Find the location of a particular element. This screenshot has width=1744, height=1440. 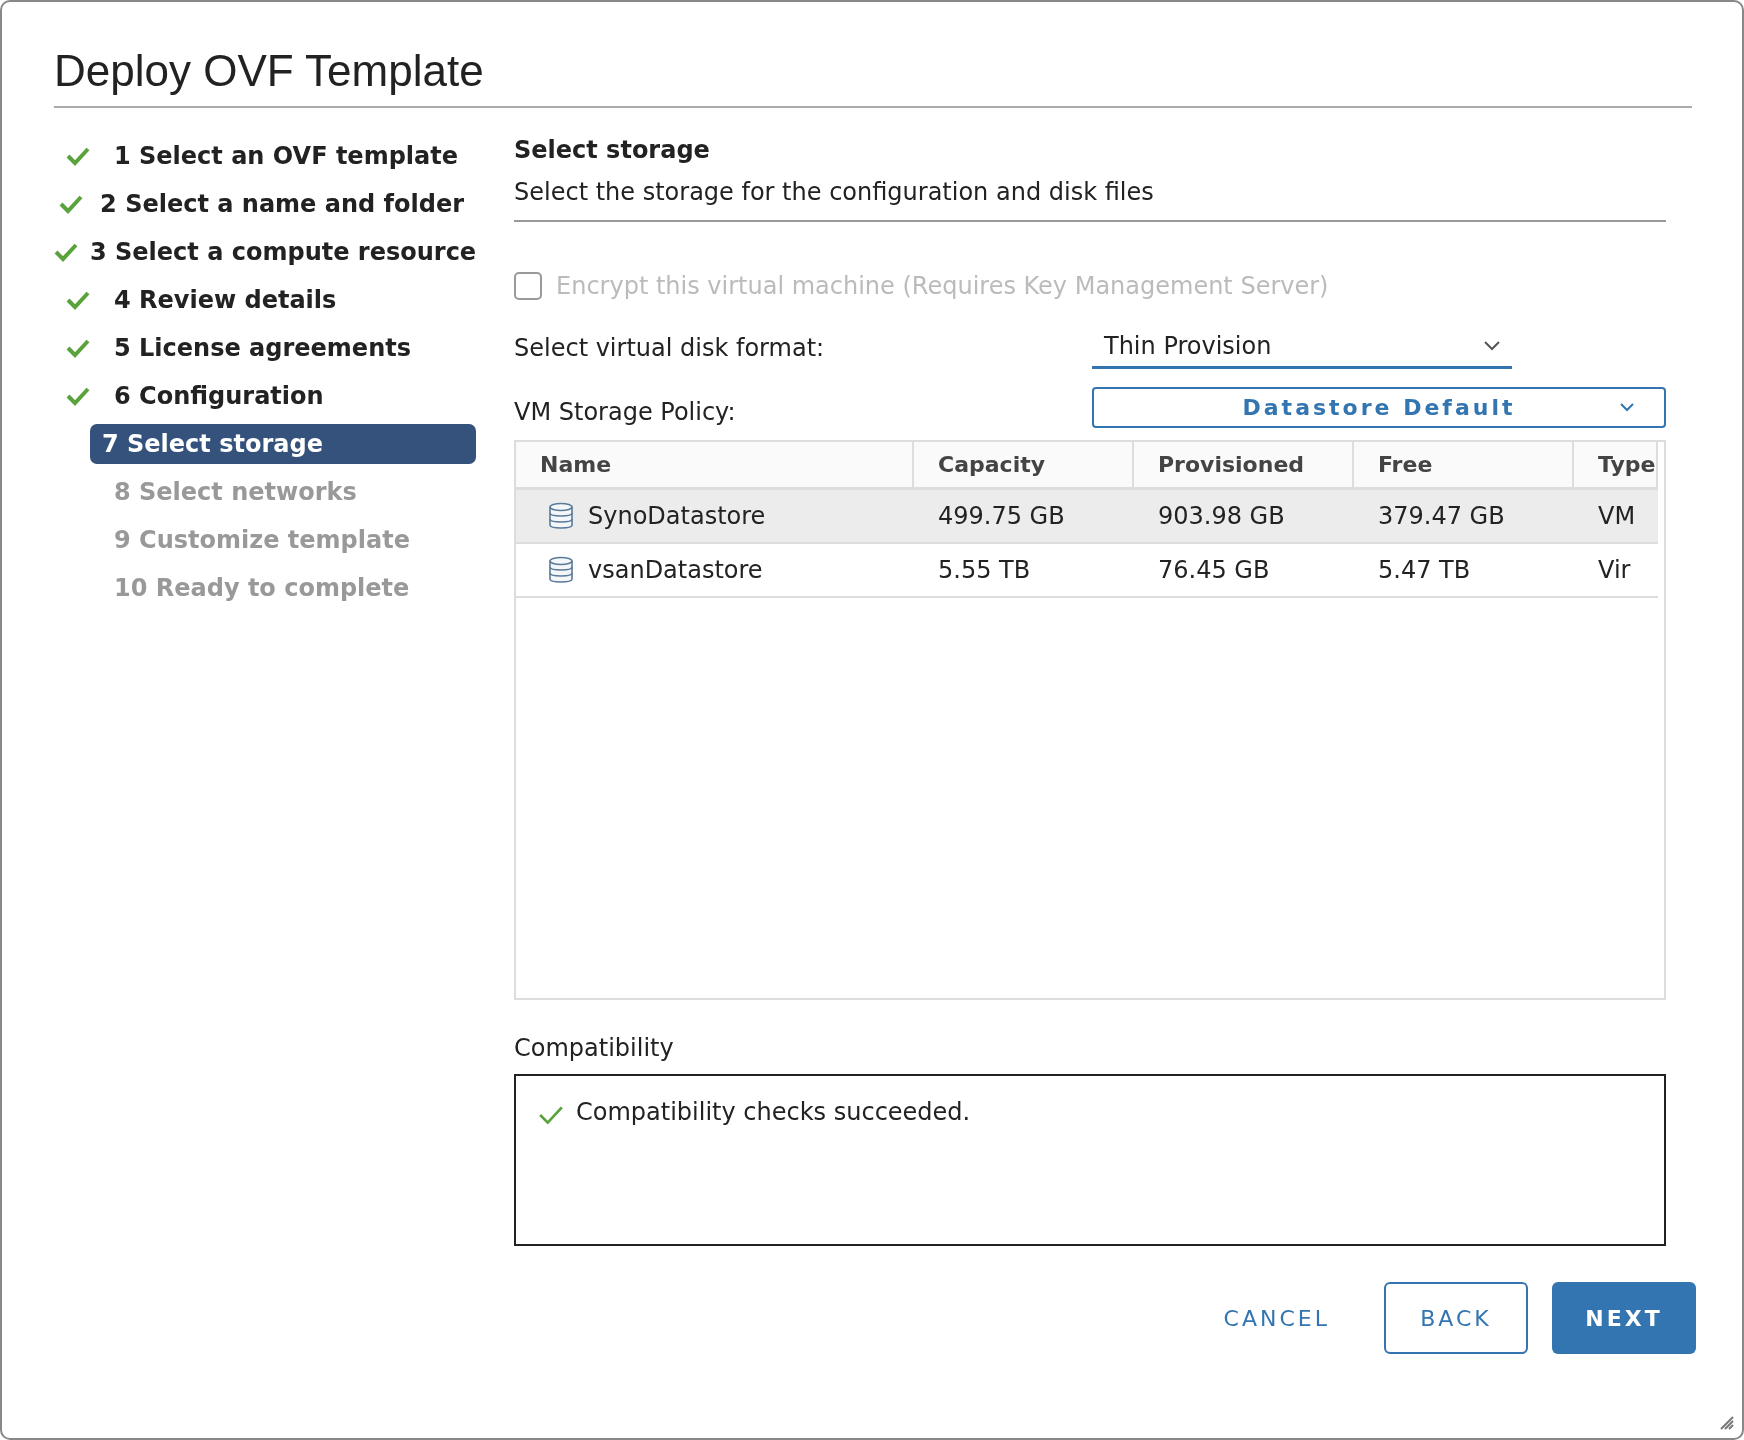

table-cell: SynoDatastore is located at coordinates (715, 517).